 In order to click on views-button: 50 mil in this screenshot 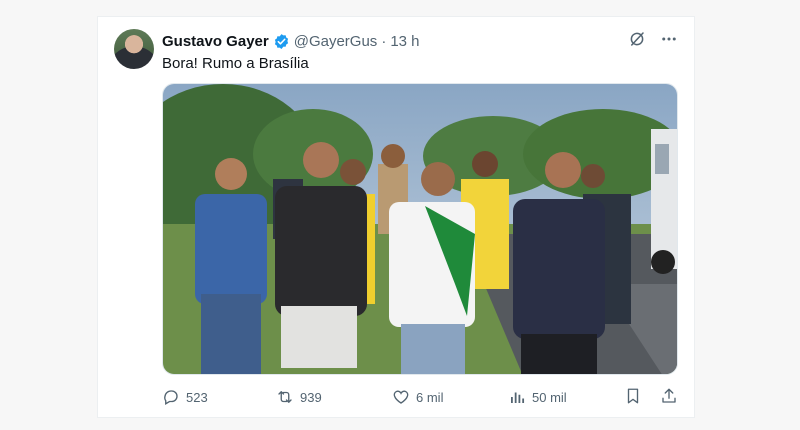, I will do `click(566, 397)`.